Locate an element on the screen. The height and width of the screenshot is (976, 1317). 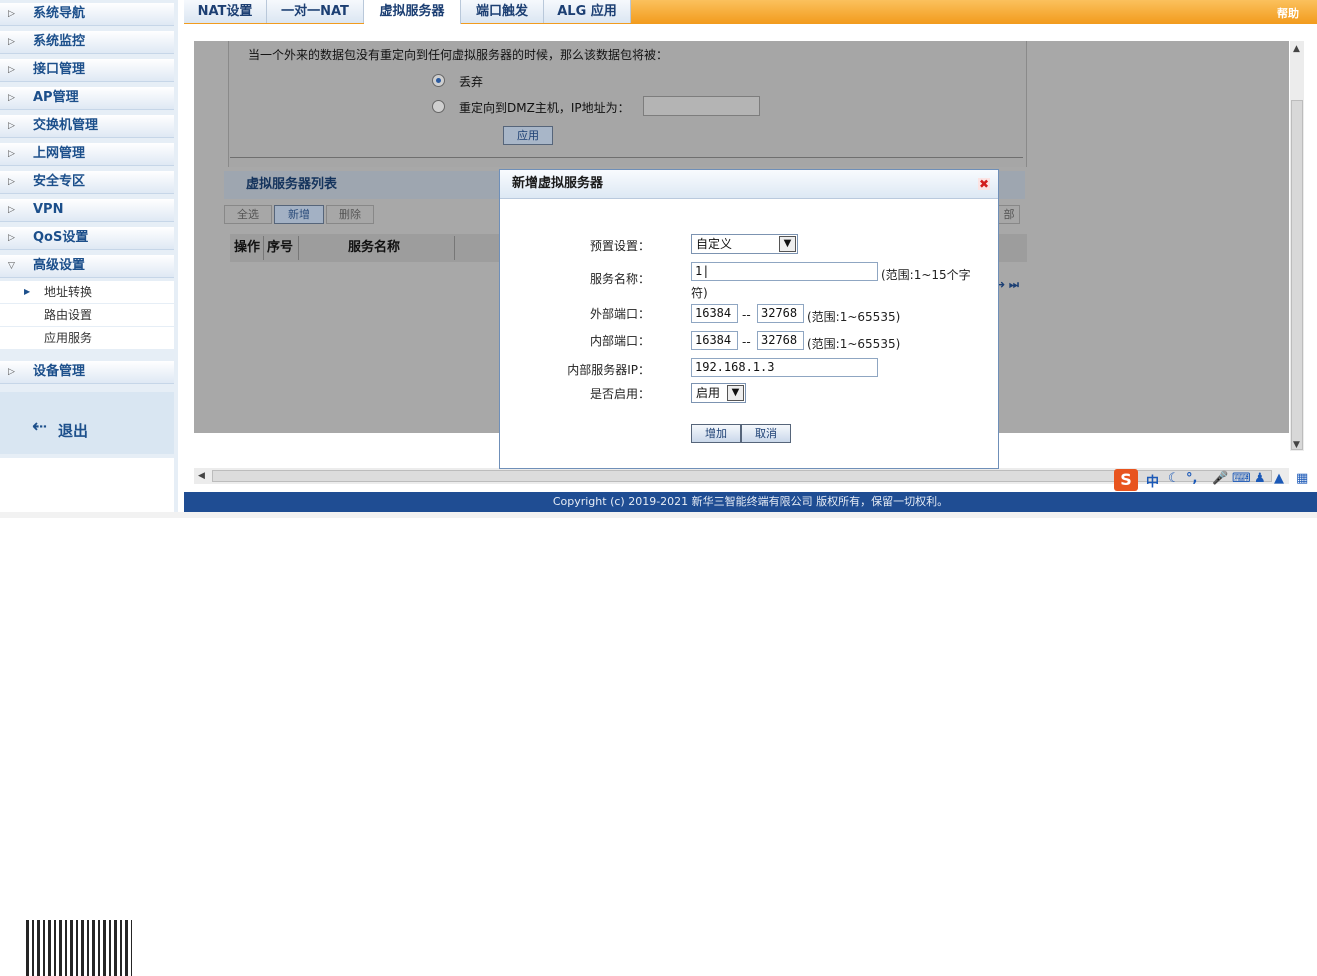
service-name-hint-cont: 符) is located at coordinates (699, 293).